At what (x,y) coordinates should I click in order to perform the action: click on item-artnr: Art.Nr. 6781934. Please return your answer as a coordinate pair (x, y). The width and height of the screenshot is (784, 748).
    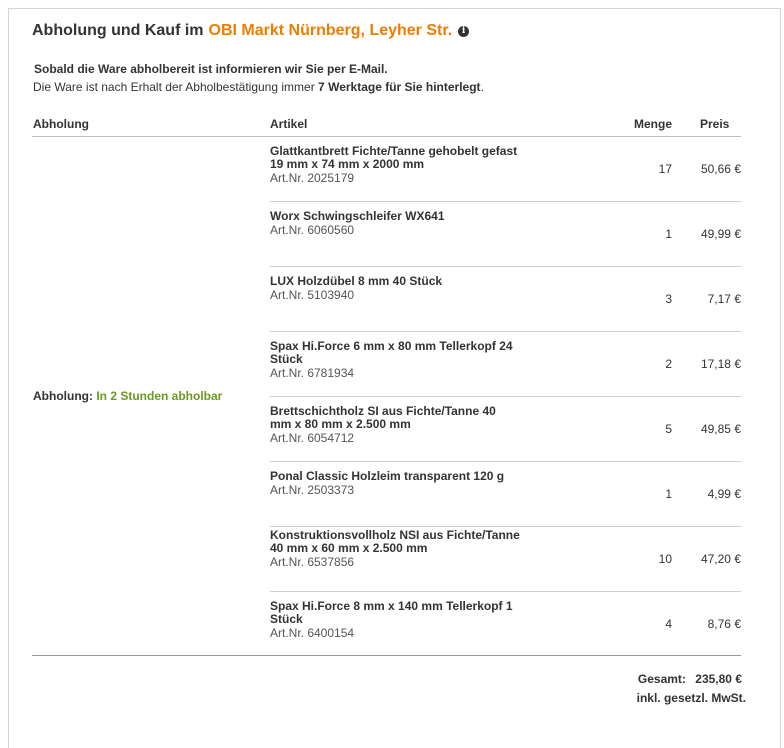
    Looking at the image, I should click on (312, 373).